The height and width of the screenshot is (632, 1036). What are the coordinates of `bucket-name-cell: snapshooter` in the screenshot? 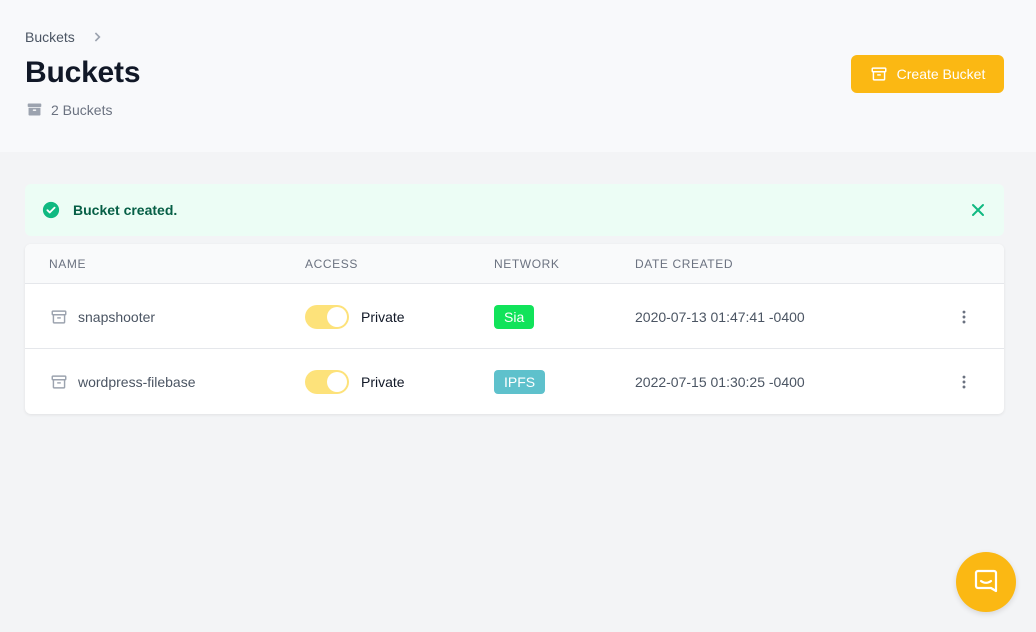 It's located at (102, 316).